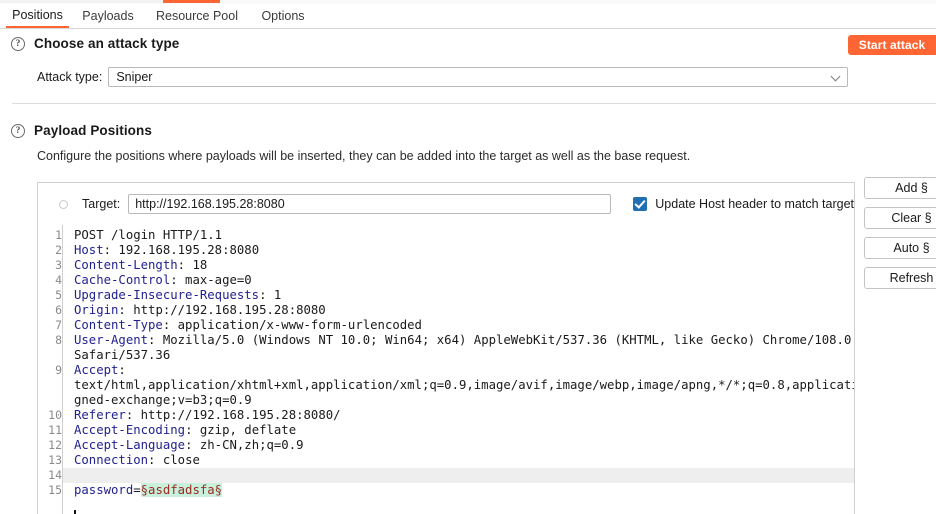  What do you see at coordinates (55, 445) in the screenshot?
I see `line-number: 12` at bounding box center [55, 445].